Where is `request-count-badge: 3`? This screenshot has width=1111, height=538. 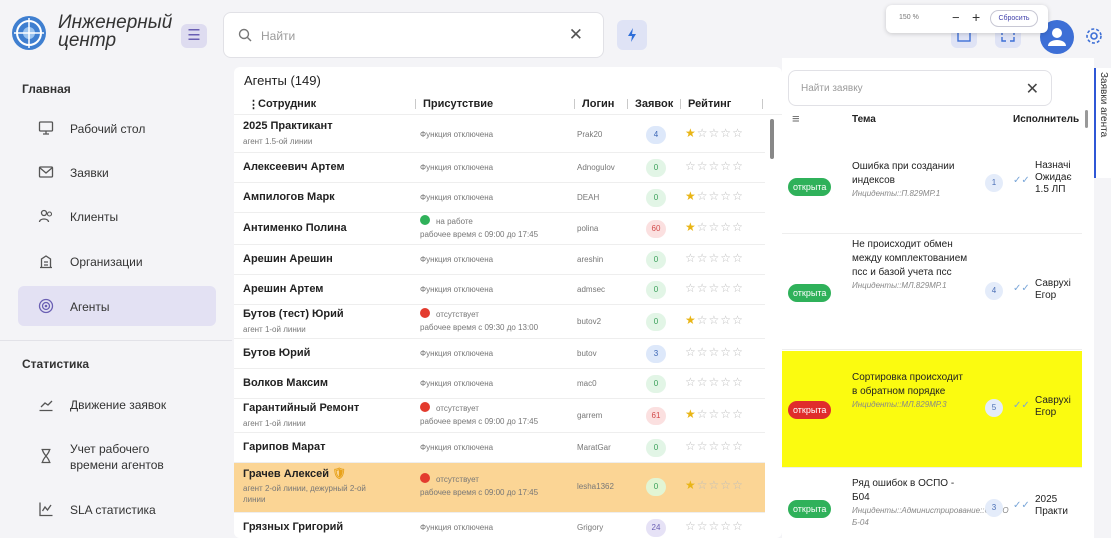 request-count-badge: 3 is located at coordinates (656, 354).